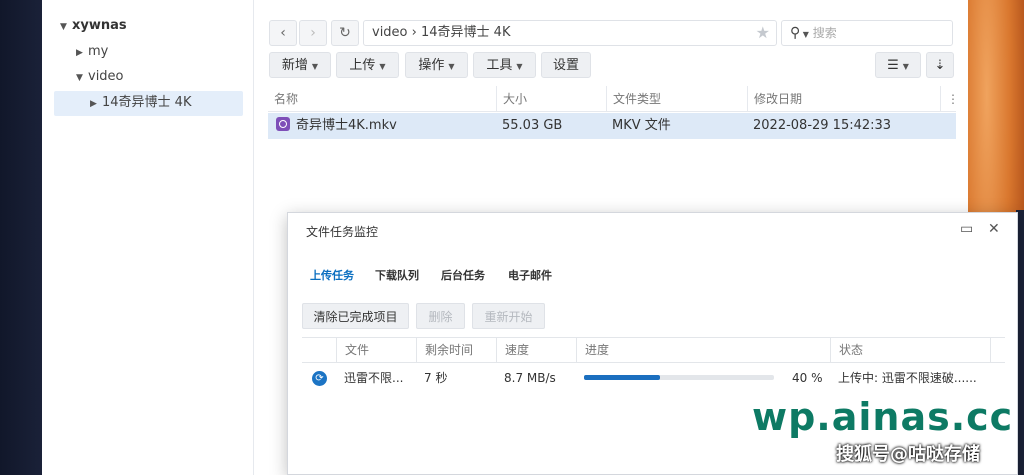  I want to click on tab-upload: 上传任务, so click(332, 275).